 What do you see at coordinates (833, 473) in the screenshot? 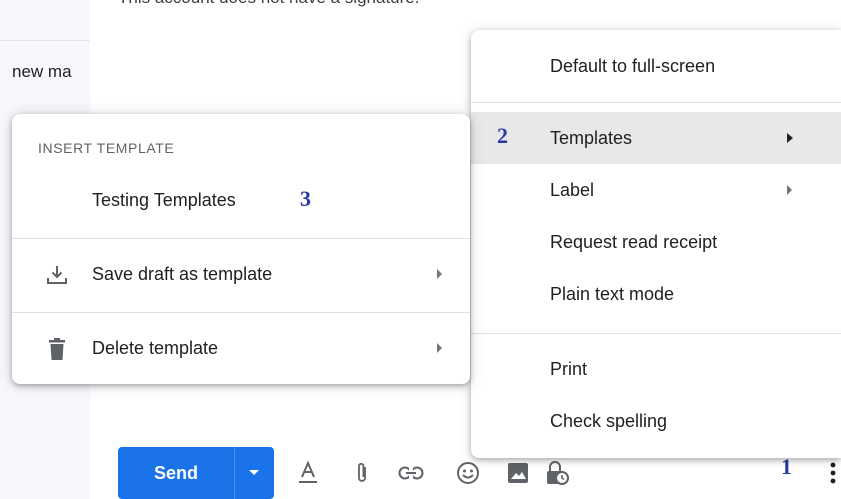
I see `more-options-icon` at bounding box center [833, 473].